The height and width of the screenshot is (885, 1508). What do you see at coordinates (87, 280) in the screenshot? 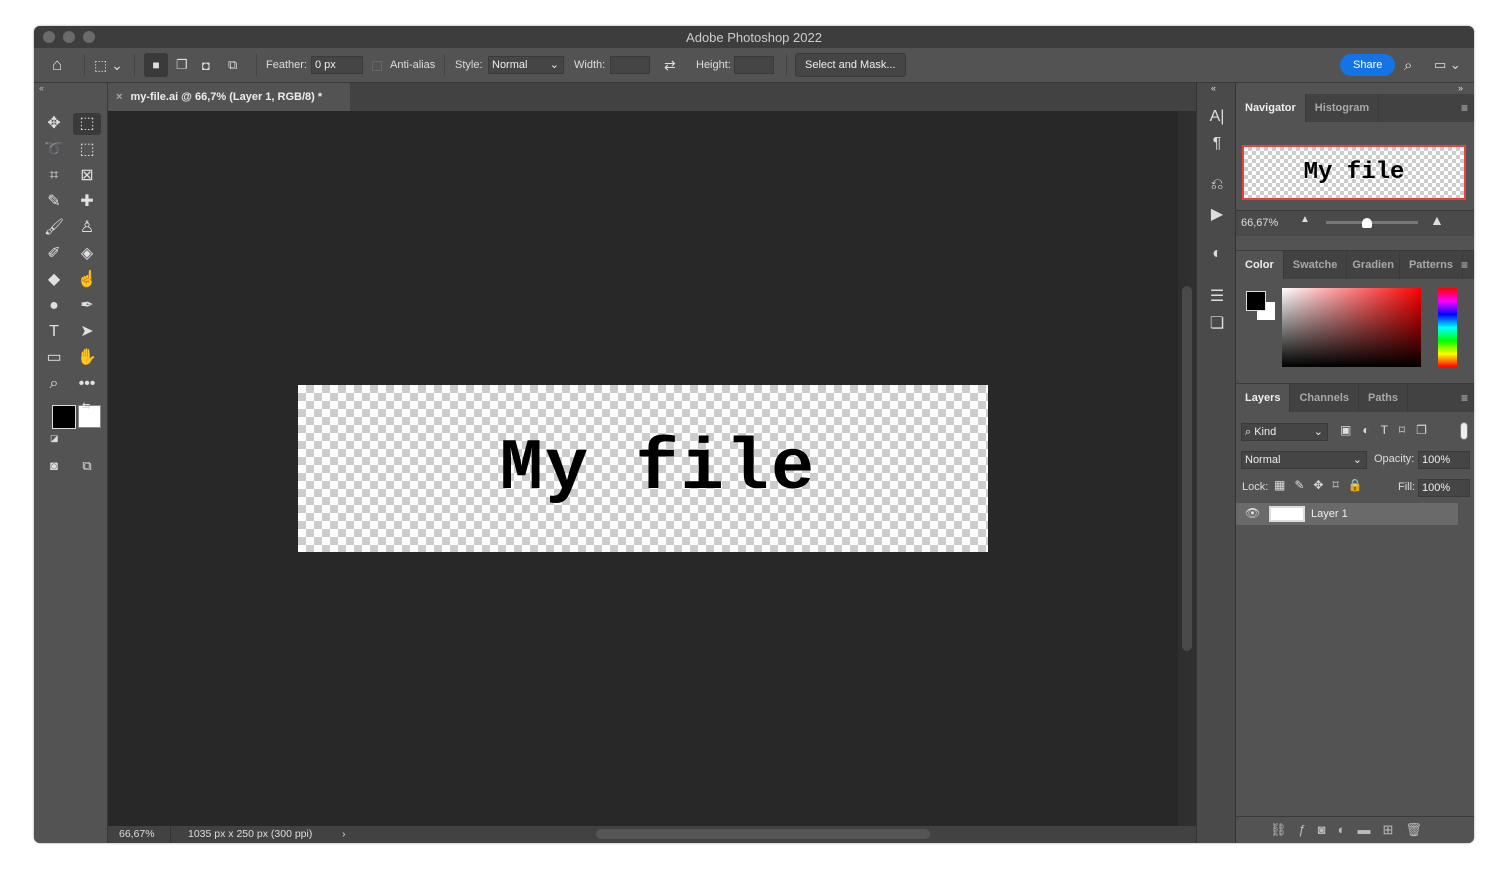
I see `smudge-tool-icon: ☝` at bounding box center [87, 280].